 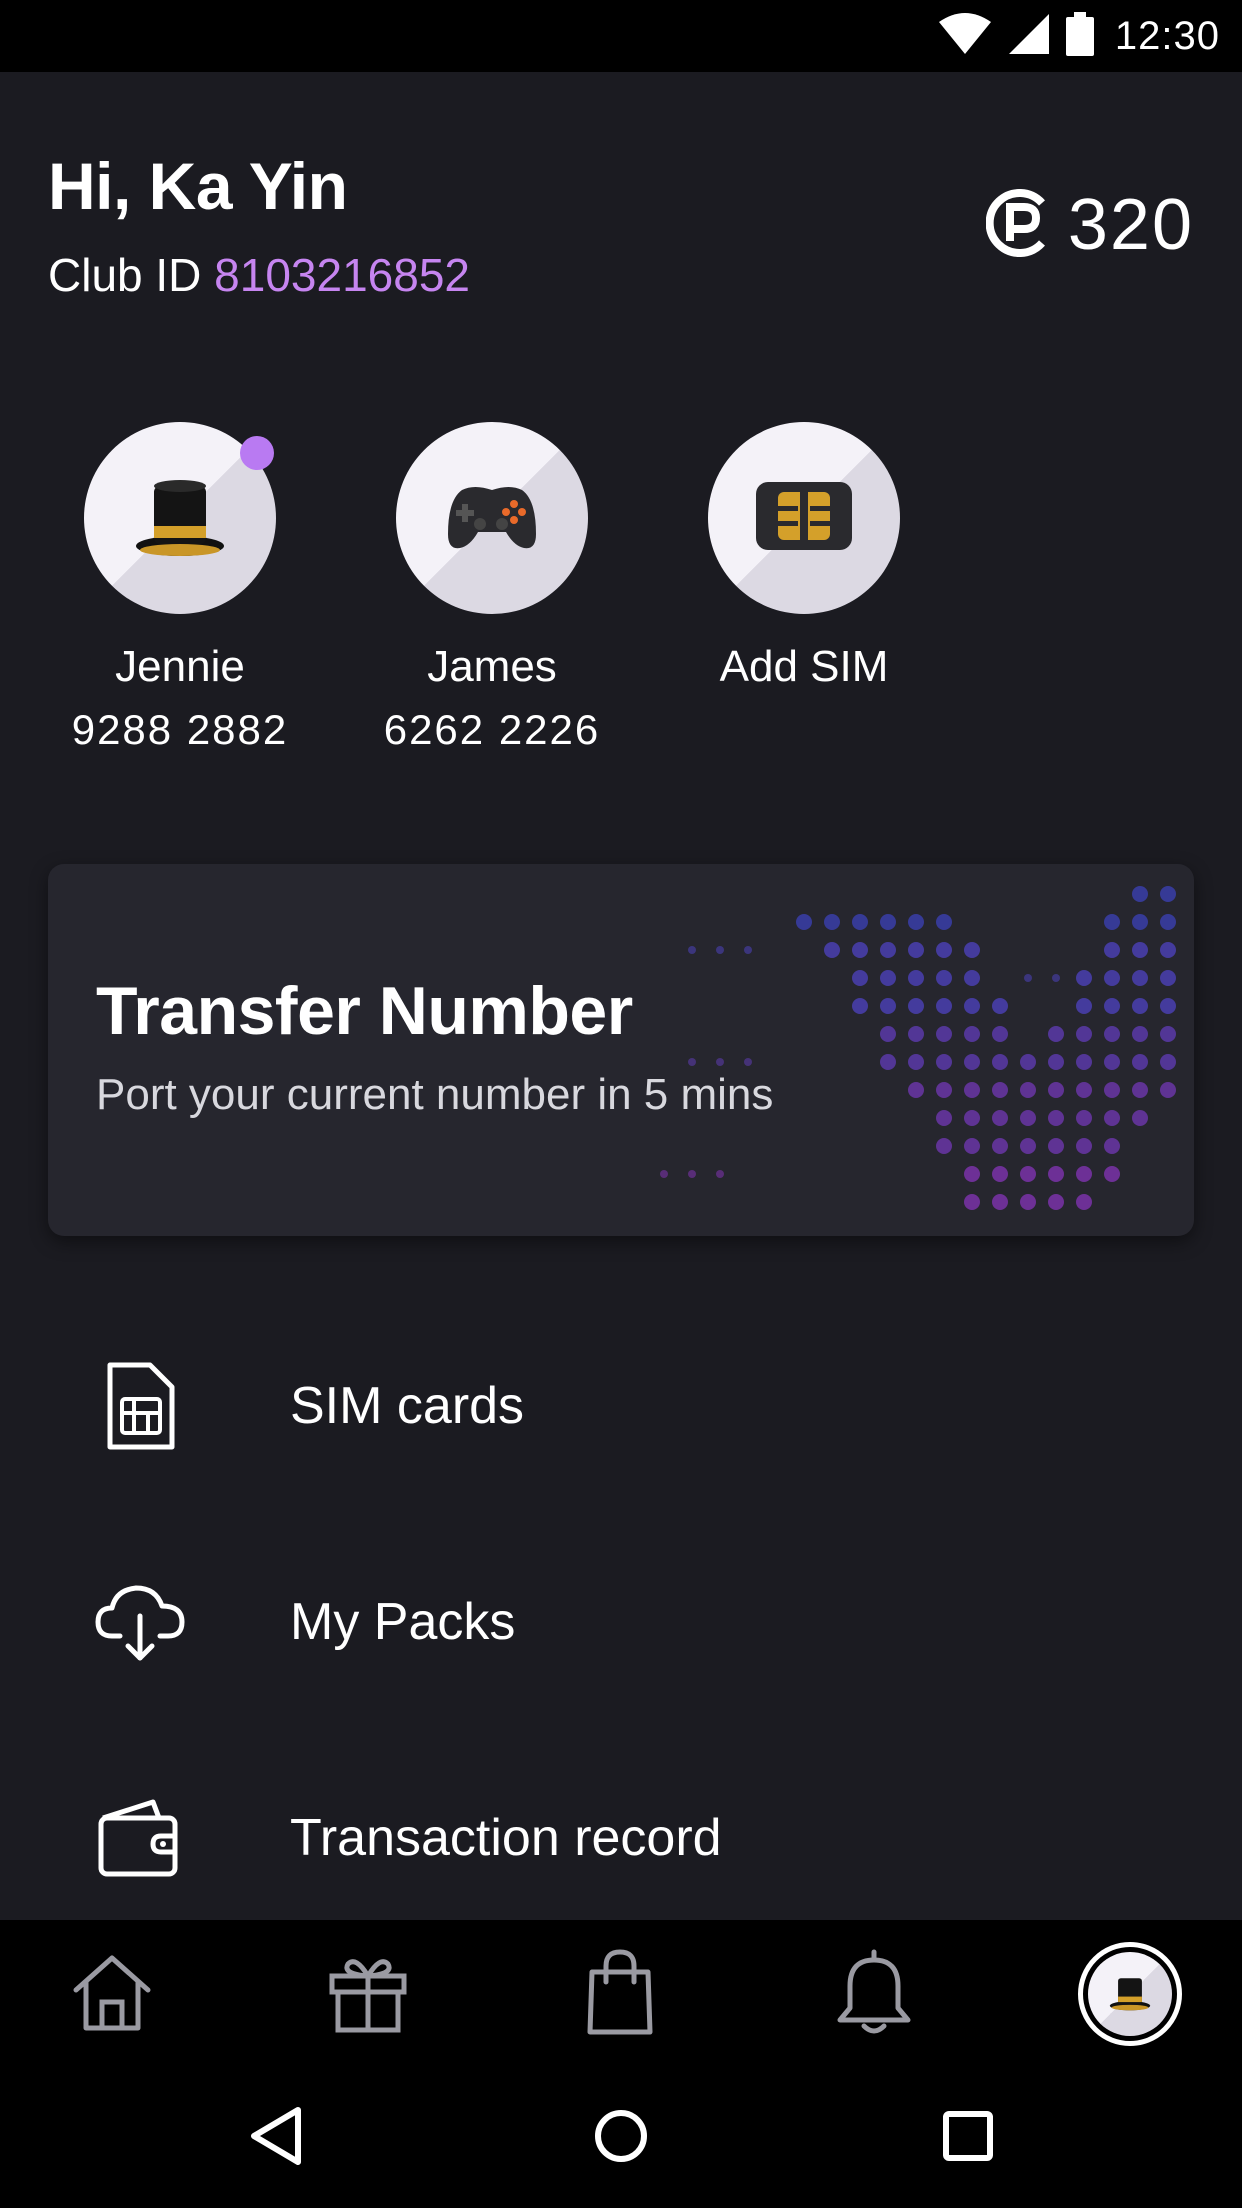 I want to click on menu-item-label: SIM cards, so click(x=407, y=1406).